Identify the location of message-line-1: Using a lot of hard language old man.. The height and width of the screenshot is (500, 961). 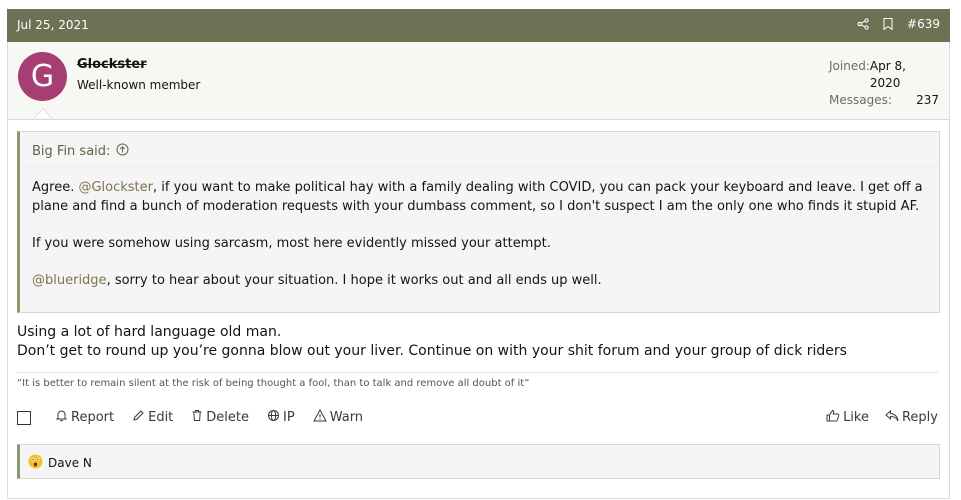
(149, 332).